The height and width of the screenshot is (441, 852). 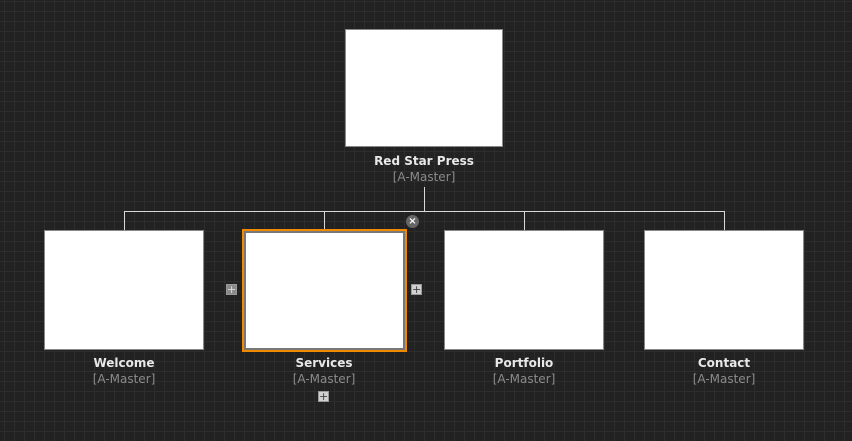 I want to click on page-title-services: Services, so click(x=324, y=363).